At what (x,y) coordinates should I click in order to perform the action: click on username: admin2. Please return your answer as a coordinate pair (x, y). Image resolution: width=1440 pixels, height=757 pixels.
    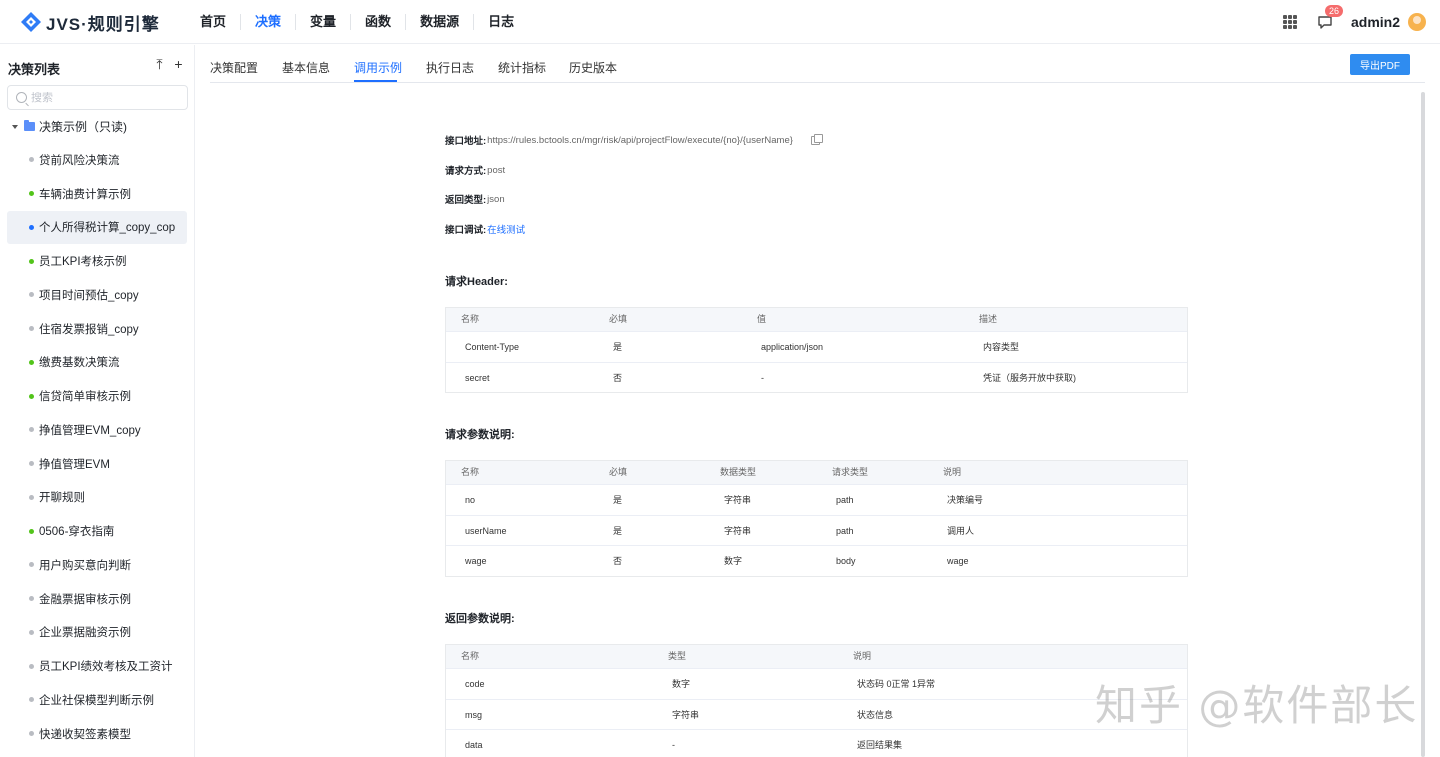
    Looking at the image, I should click on (1375, 22).